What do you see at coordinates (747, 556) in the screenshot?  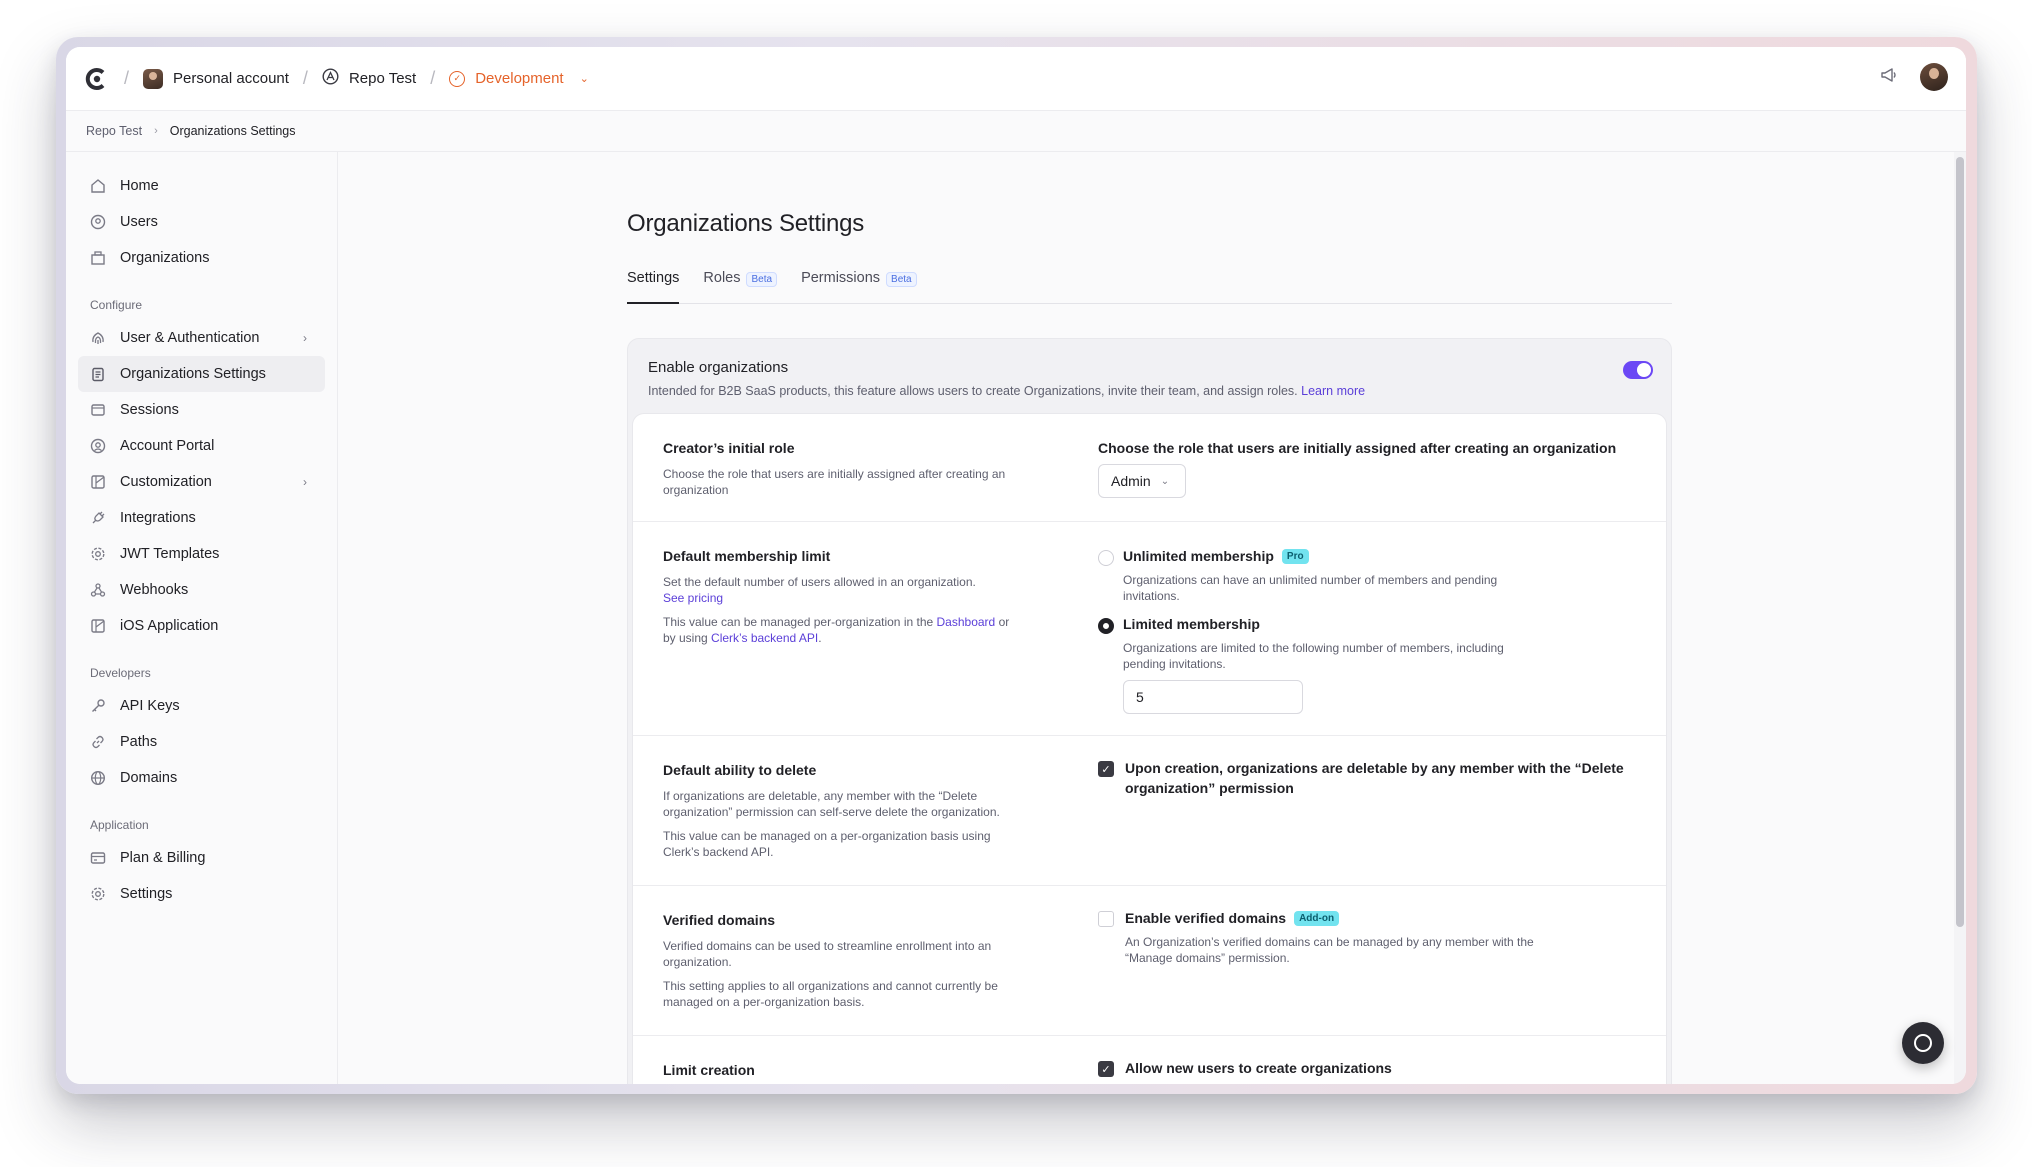 I see `membership-limit-title: Default membership limit` at bounding box center [747, 556].